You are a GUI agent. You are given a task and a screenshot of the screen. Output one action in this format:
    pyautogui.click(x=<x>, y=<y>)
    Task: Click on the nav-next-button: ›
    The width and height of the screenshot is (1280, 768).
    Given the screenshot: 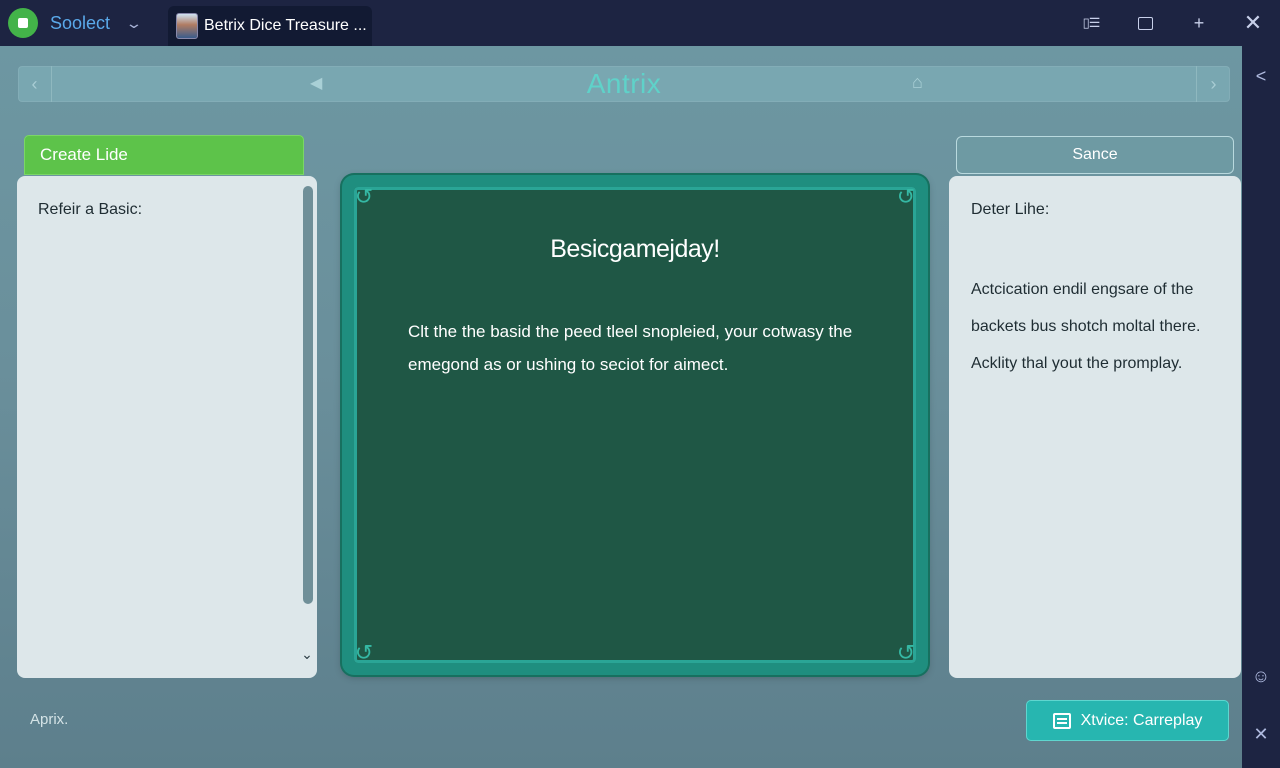 What is the action you would take?
    pyautogui.click(x=1213, y=84)
    